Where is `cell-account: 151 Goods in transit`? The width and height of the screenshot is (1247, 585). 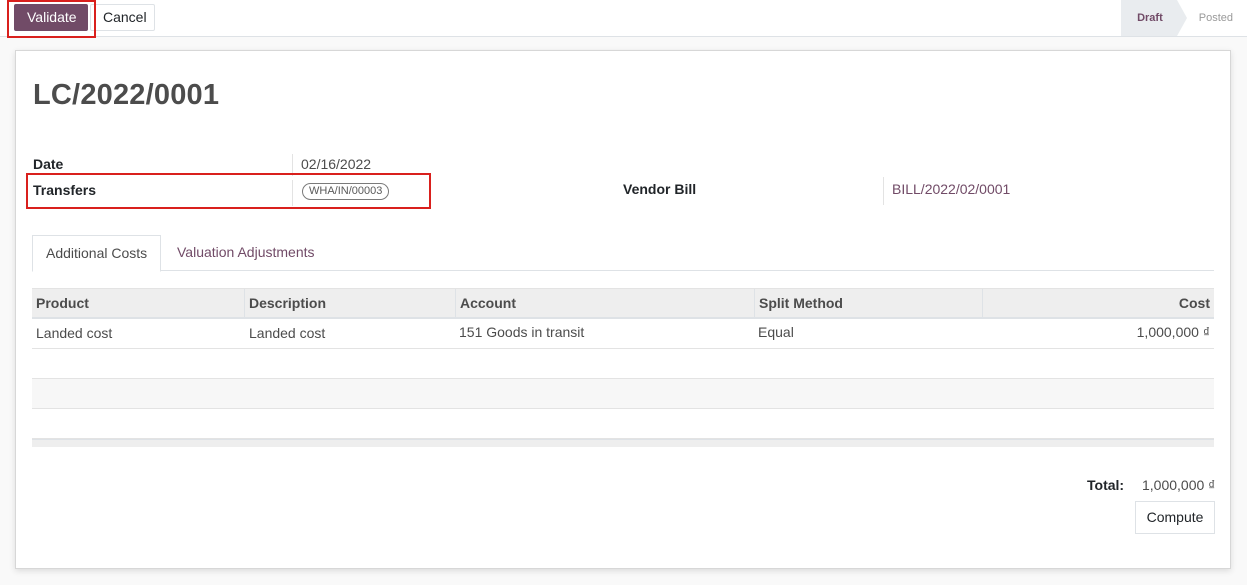
cell-account: 151 Goods in transit is located at coordinates (522, 332).